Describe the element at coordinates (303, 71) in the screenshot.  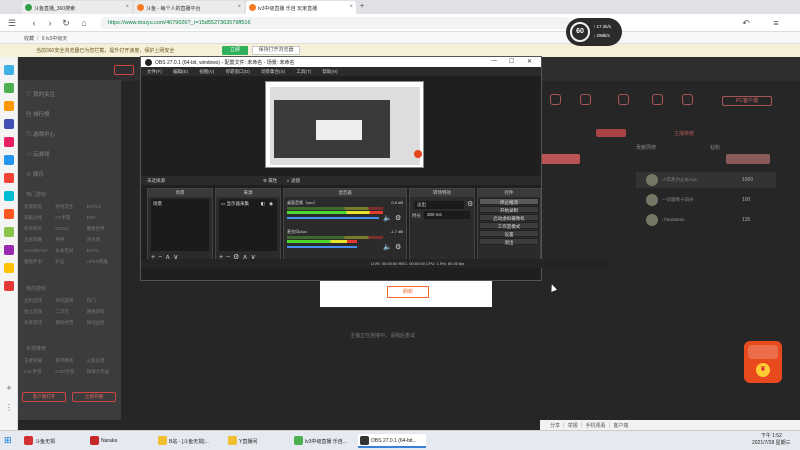
I see `menu-tools: 工具(T)` at that location.